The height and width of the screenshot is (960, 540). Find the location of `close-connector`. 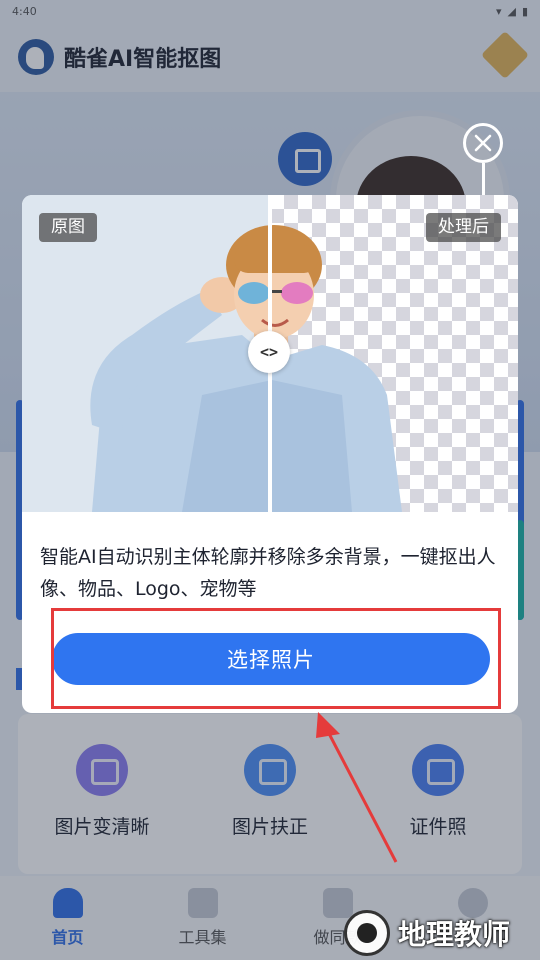

close-connector is located at coordinates (483, 179).